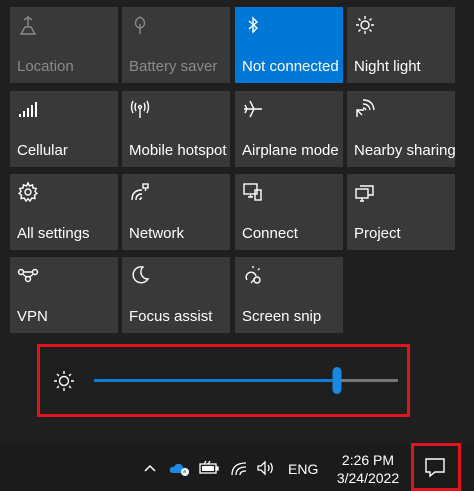 The width and height of the screenshot is (474, 491). I want to click on mobile-hotspot-icon, so click(140, 109).